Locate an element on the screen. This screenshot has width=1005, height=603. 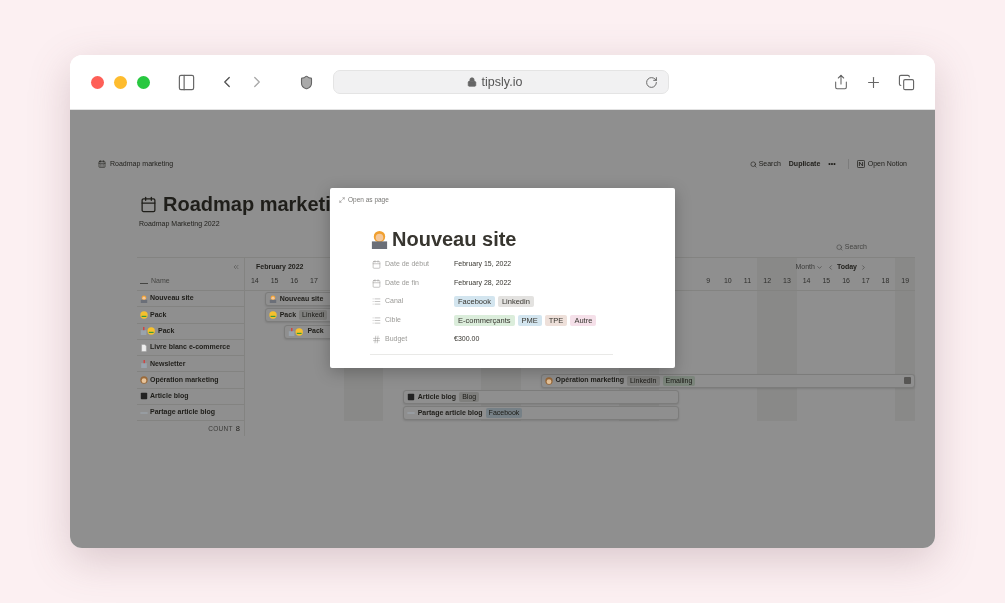
minimize-button is located at coordinates (120, 82).